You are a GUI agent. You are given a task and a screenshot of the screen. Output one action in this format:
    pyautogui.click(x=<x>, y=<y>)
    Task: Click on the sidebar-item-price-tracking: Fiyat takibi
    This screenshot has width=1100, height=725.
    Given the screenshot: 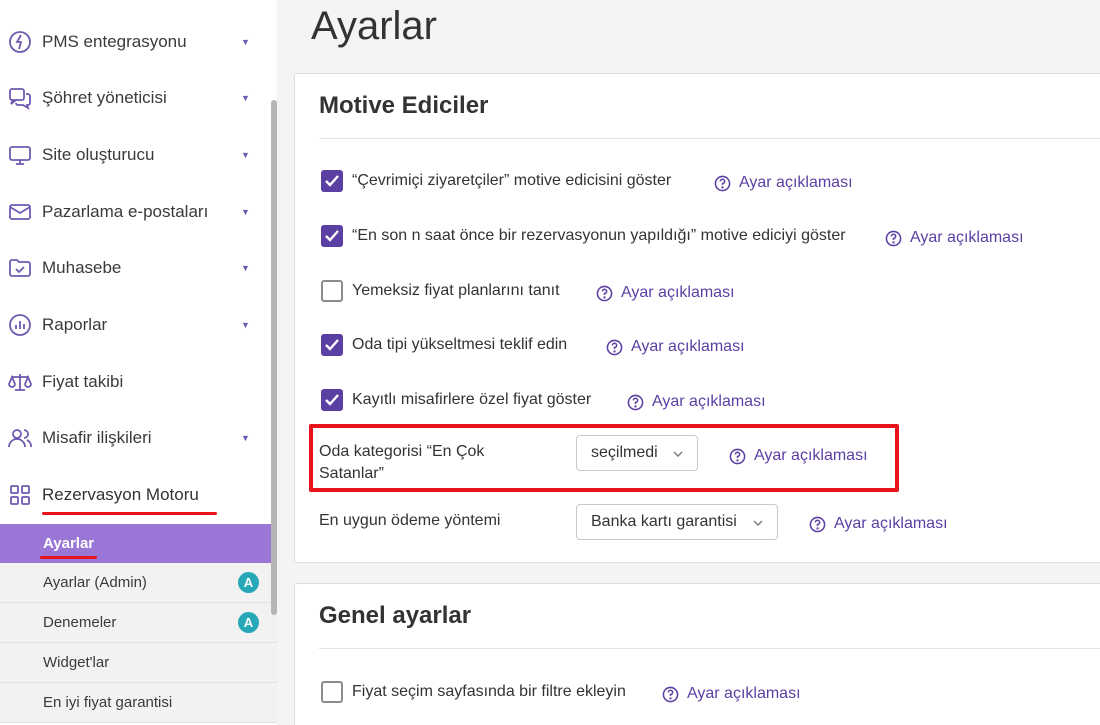 What is the action you would take?
    pyautogui.click(x=135, y=382)
    